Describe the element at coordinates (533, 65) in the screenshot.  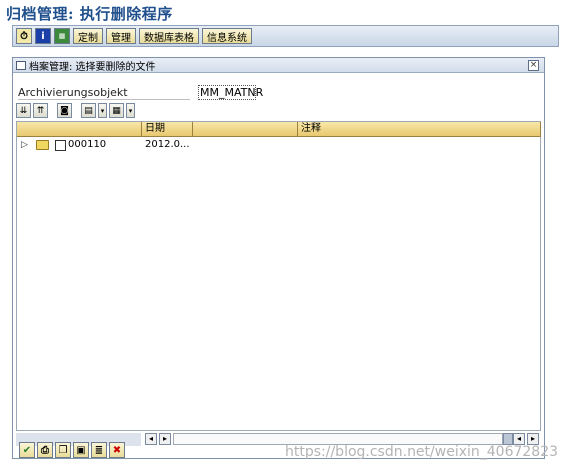
I see `close-icon: ×` at that location.